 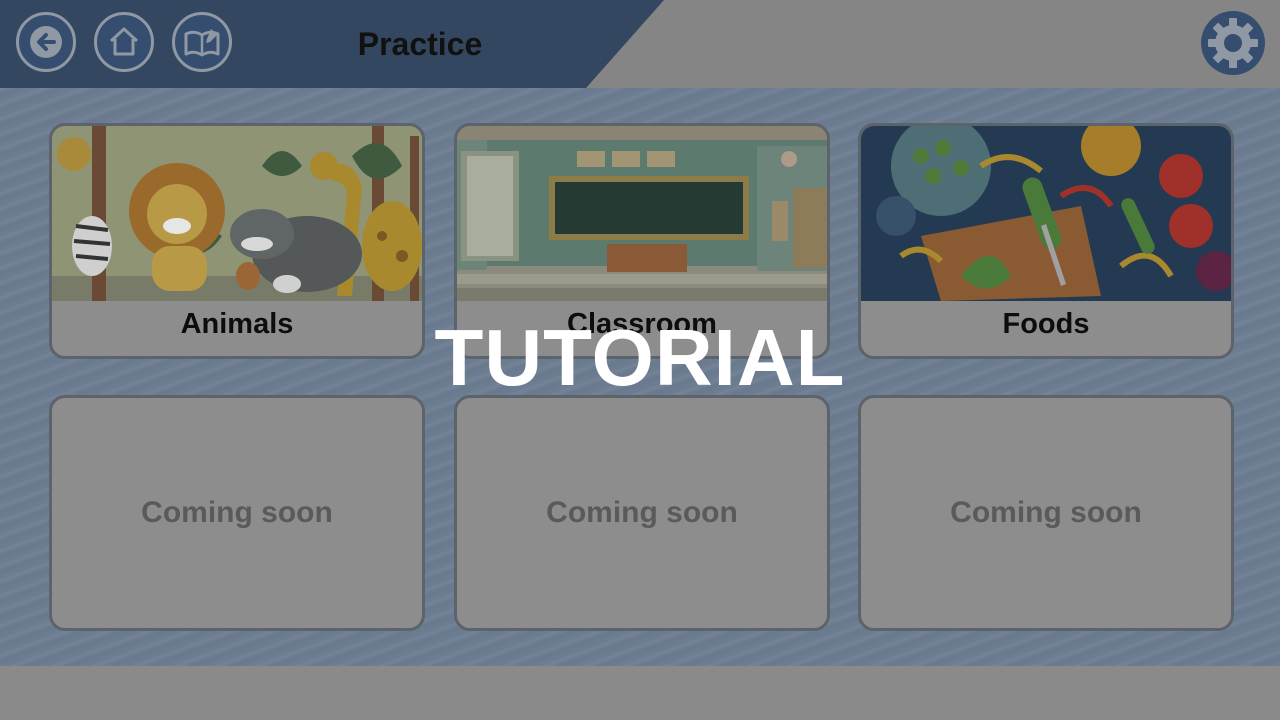 I want to click on top-bar: Practice, so click(x=640, y=44).